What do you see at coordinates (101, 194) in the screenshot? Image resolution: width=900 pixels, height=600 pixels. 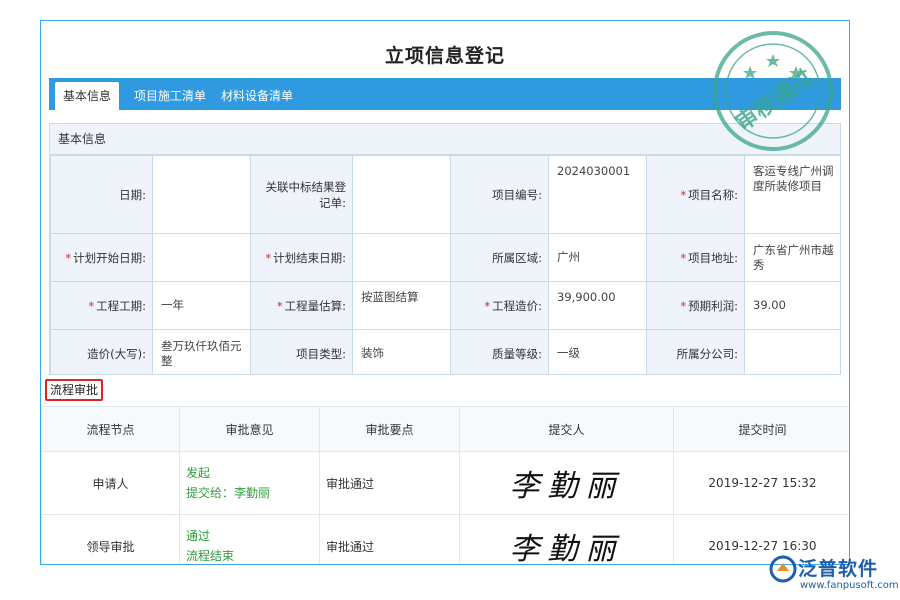 I see `date-label: 日期:` at bounding box center [101, 194].